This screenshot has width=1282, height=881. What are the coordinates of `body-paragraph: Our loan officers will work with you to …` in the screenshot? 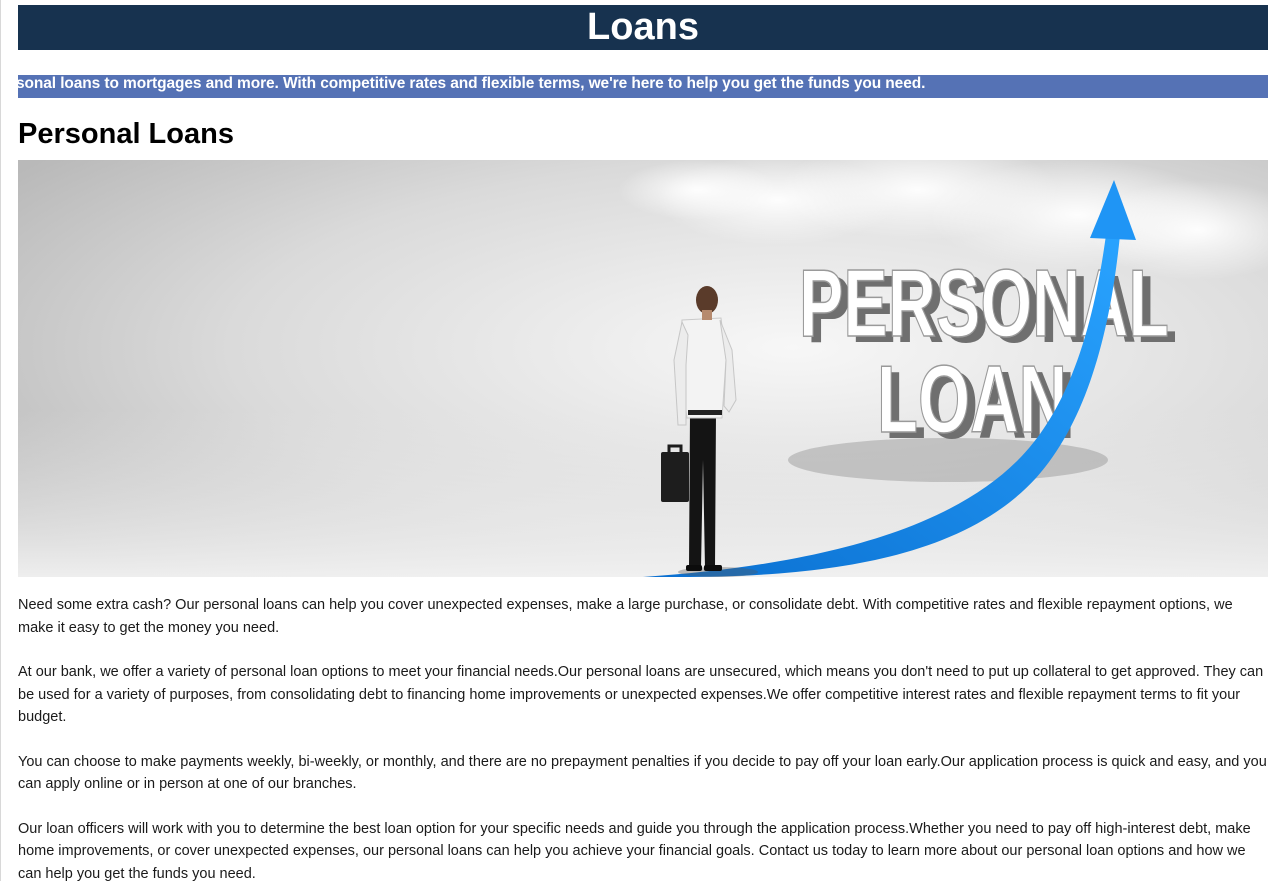 It's located at (634, 850).